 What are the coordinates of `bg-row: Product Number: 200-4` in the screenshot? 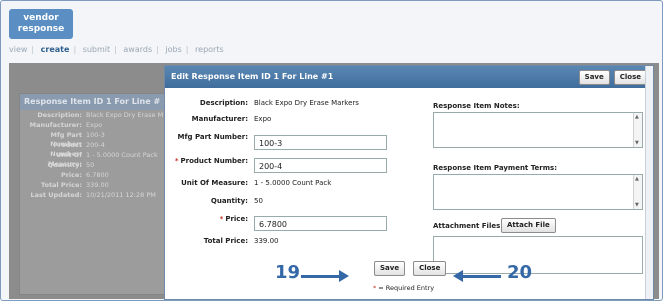 It's located at (77, 149).